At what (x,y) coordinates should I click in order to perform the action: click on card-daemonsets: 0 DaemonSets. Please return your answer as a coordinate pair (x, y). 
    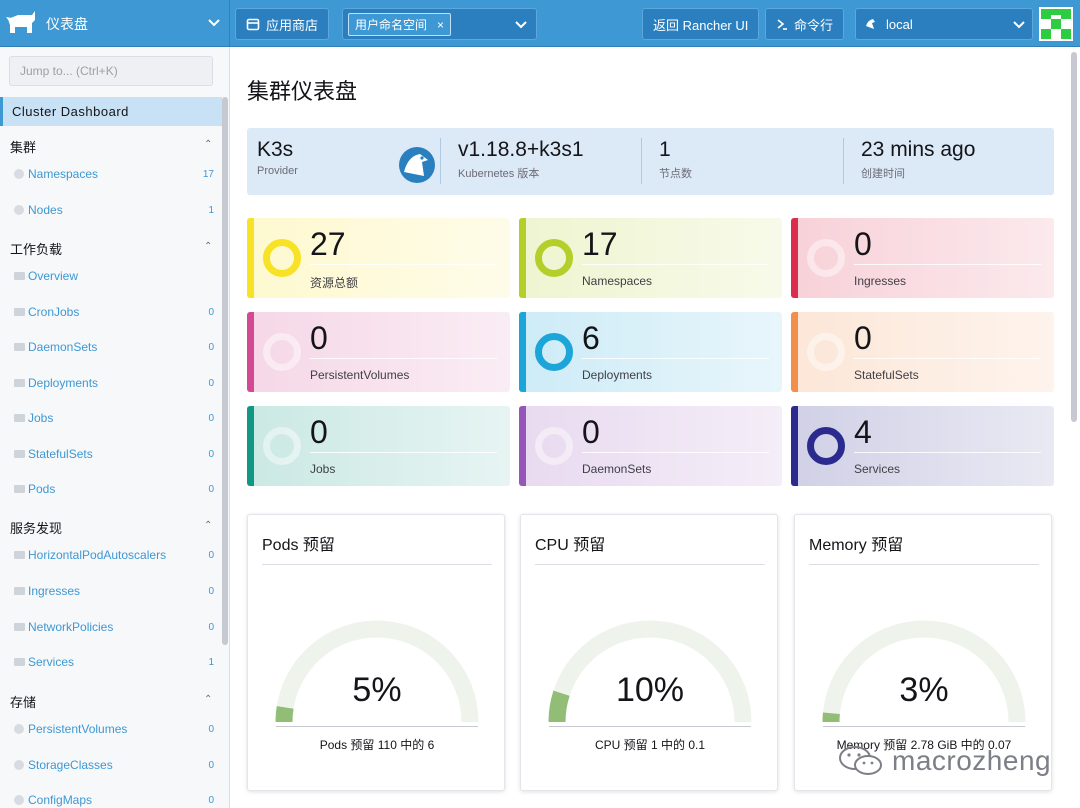
    Looking at the image, I should click on (650, 446).